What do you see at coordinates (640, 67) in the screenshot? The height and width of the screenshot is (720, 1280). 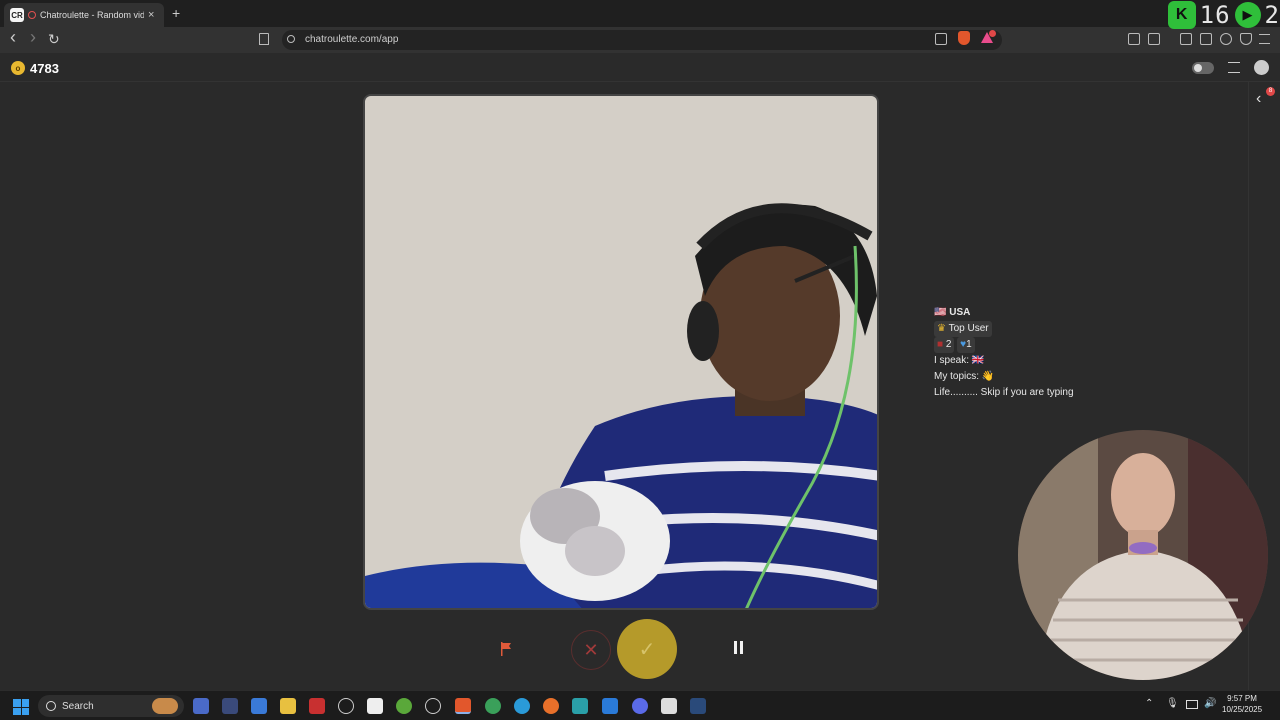 I see `app-header: o 4783` at bounding box center [640, 67].